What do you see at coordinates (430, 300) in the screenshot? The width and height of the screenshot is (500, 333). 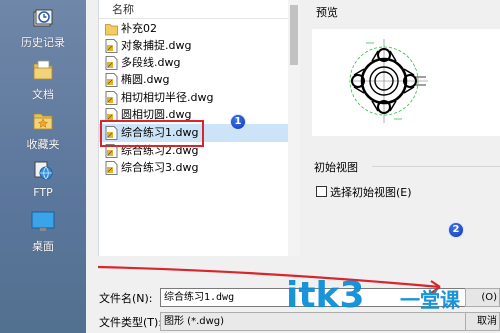 I see `watermark-logo-suffix: 一堂课` at bounding box center [430, 300].